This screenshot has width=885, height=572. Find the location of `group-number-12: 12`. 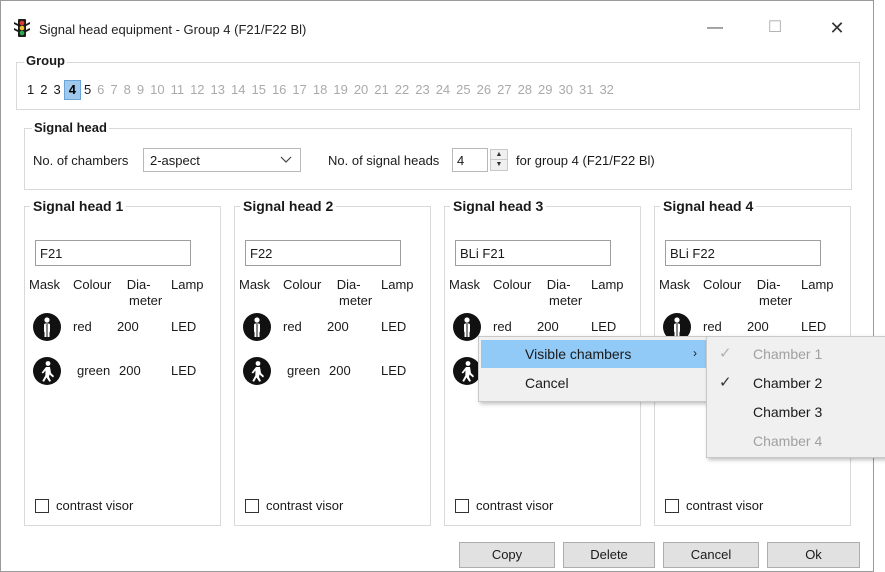

group-number-12: 12 is located at coordinates (197, 90).